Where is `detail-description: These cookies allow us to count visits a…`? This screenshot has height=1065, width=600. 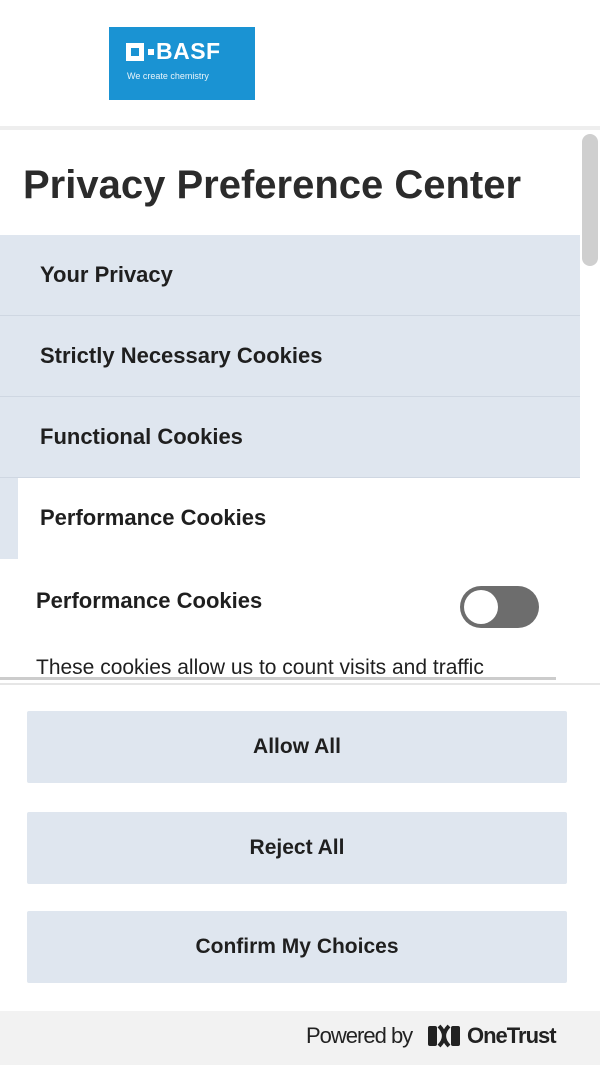 detail-description: These cookies allow us to count visits a… is located at coordinates (260, 667).